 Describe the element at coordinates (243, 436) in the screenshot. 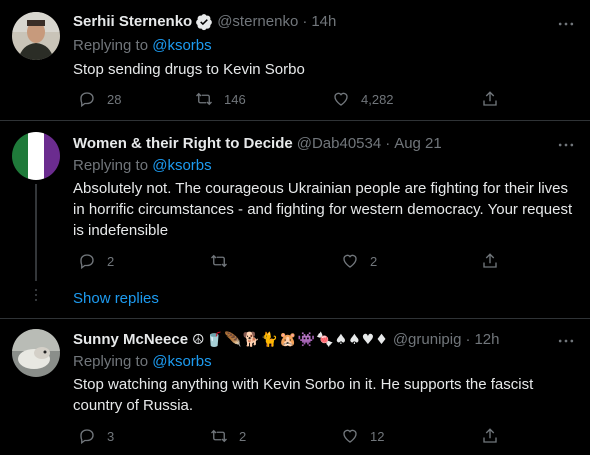

I see `retweet-count: 2` at that location.